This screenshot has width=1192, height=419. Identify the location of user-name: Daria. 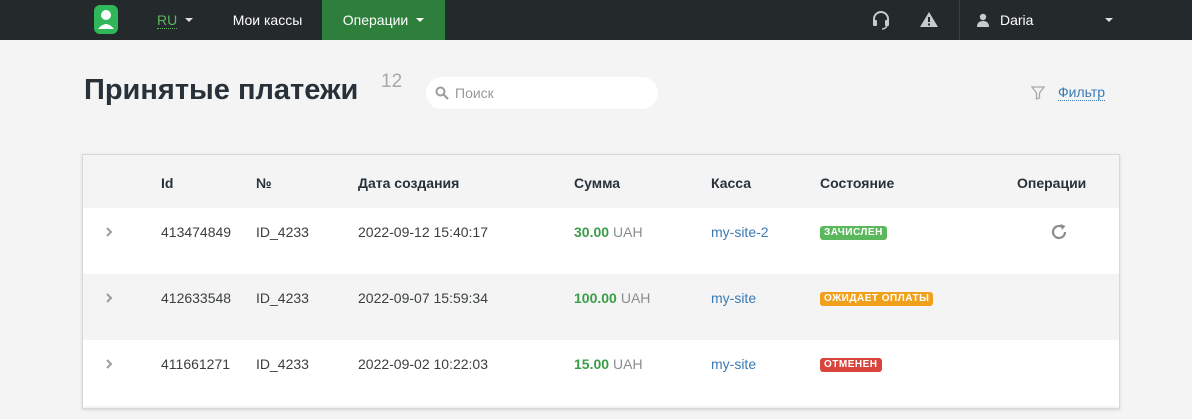
(1017, 20).